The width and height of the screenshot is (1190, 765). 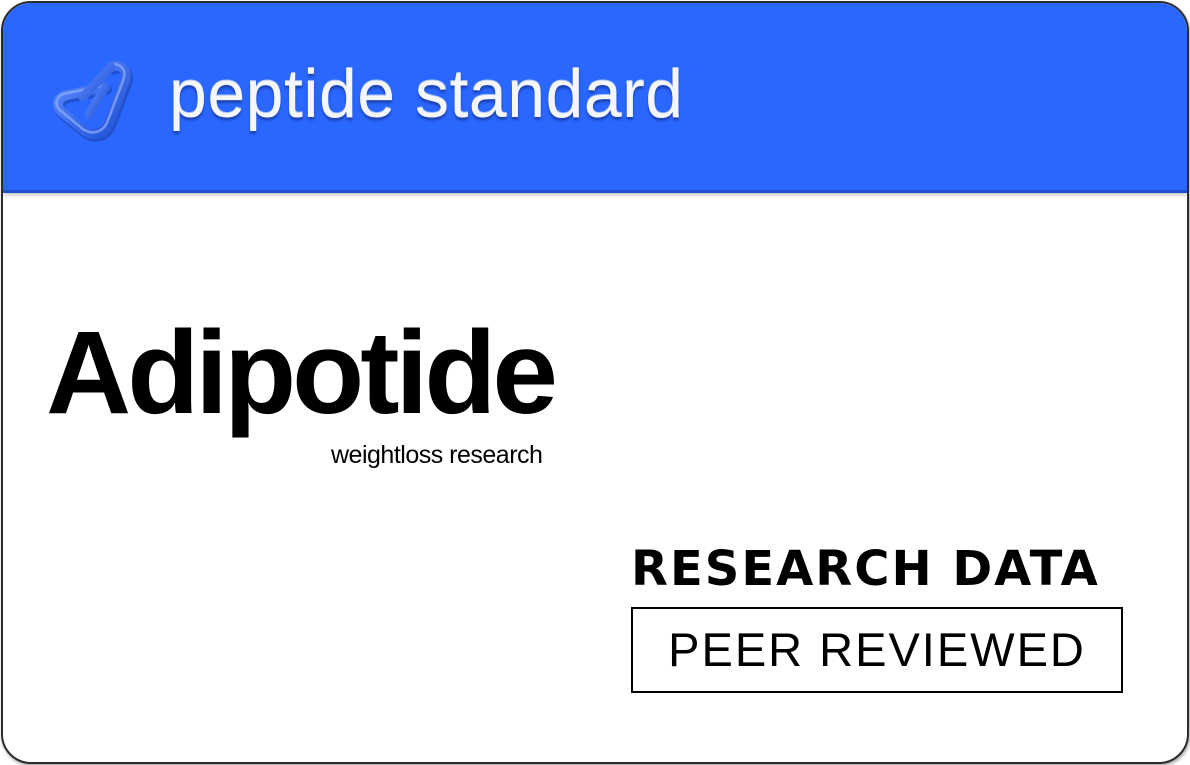 What do you see at coordinates (437, 455) in the screenshot?
I see `product-subtitle: weightloss research` at bounding box center [437, 455].